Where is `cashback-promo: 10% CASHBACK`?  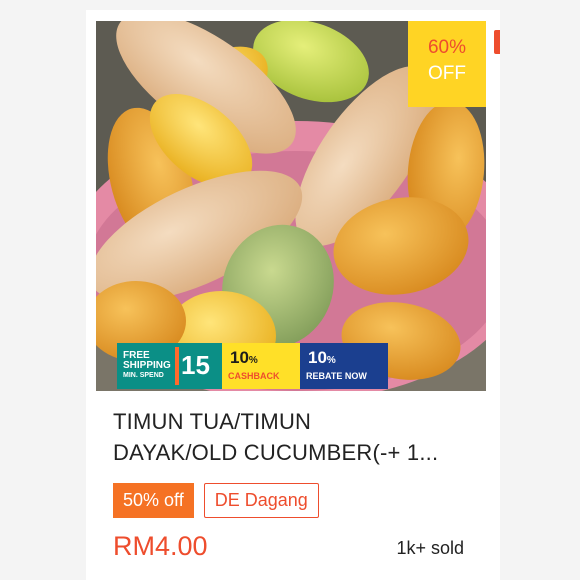 cashback-promo: 10% CASHBACK is located at coordinates (261, 366).